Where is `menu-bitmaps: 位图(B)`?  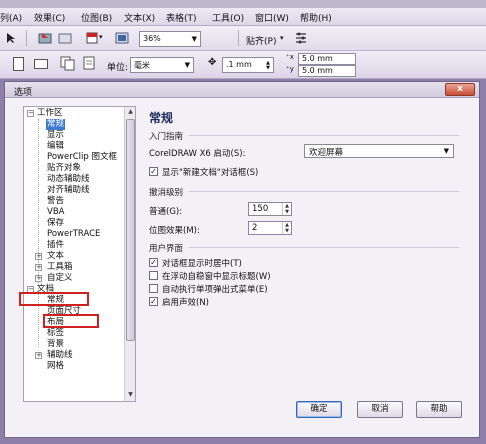 menu-bitmaps: 位图(B) is located at coordinates (96, 17).